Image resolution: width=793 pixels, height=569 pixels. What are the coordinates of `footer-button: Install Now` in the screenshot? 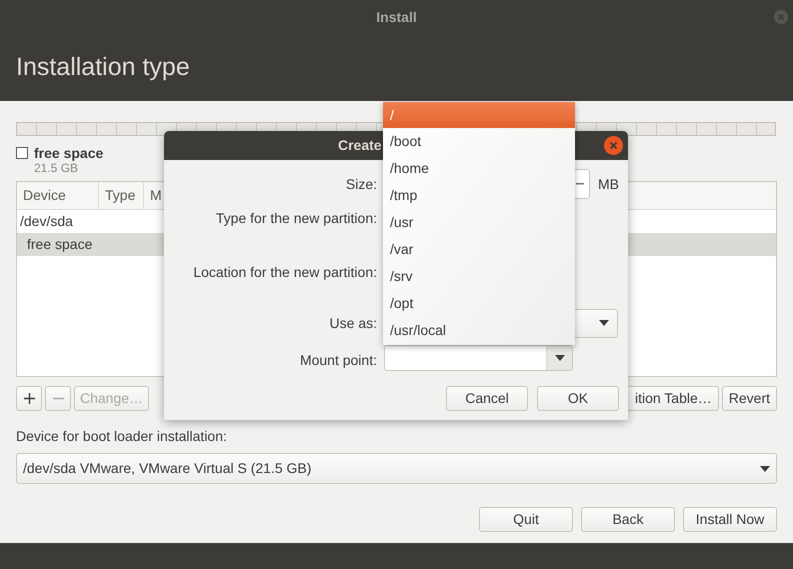 It's located at (730, 519).